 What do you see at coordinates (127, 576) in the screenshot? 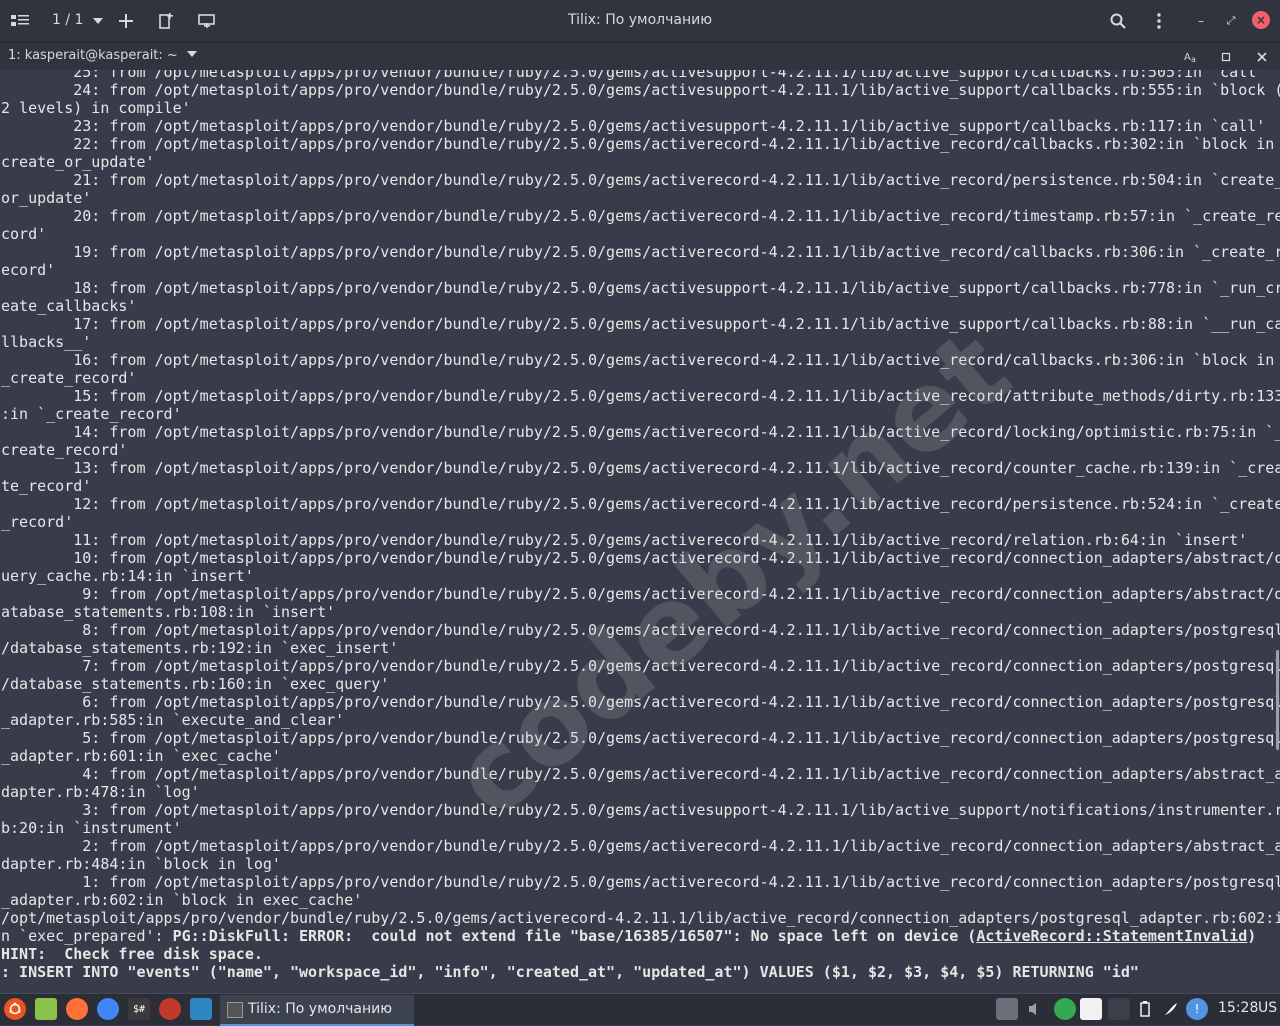
I see `terminal-line: uery_cache.rb:14:in `insert'` at bounding box center [127, 576].